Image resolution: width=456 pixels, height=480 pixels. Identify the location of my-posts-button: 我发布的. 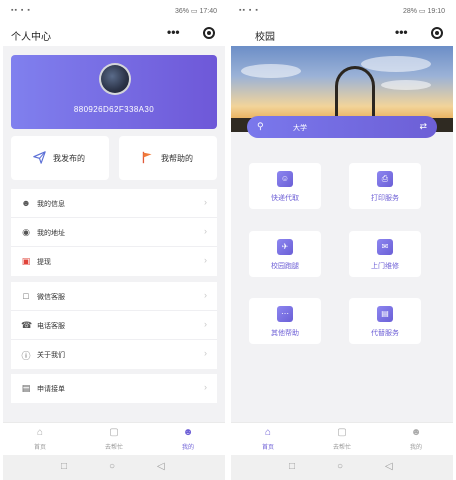
(60, 158).